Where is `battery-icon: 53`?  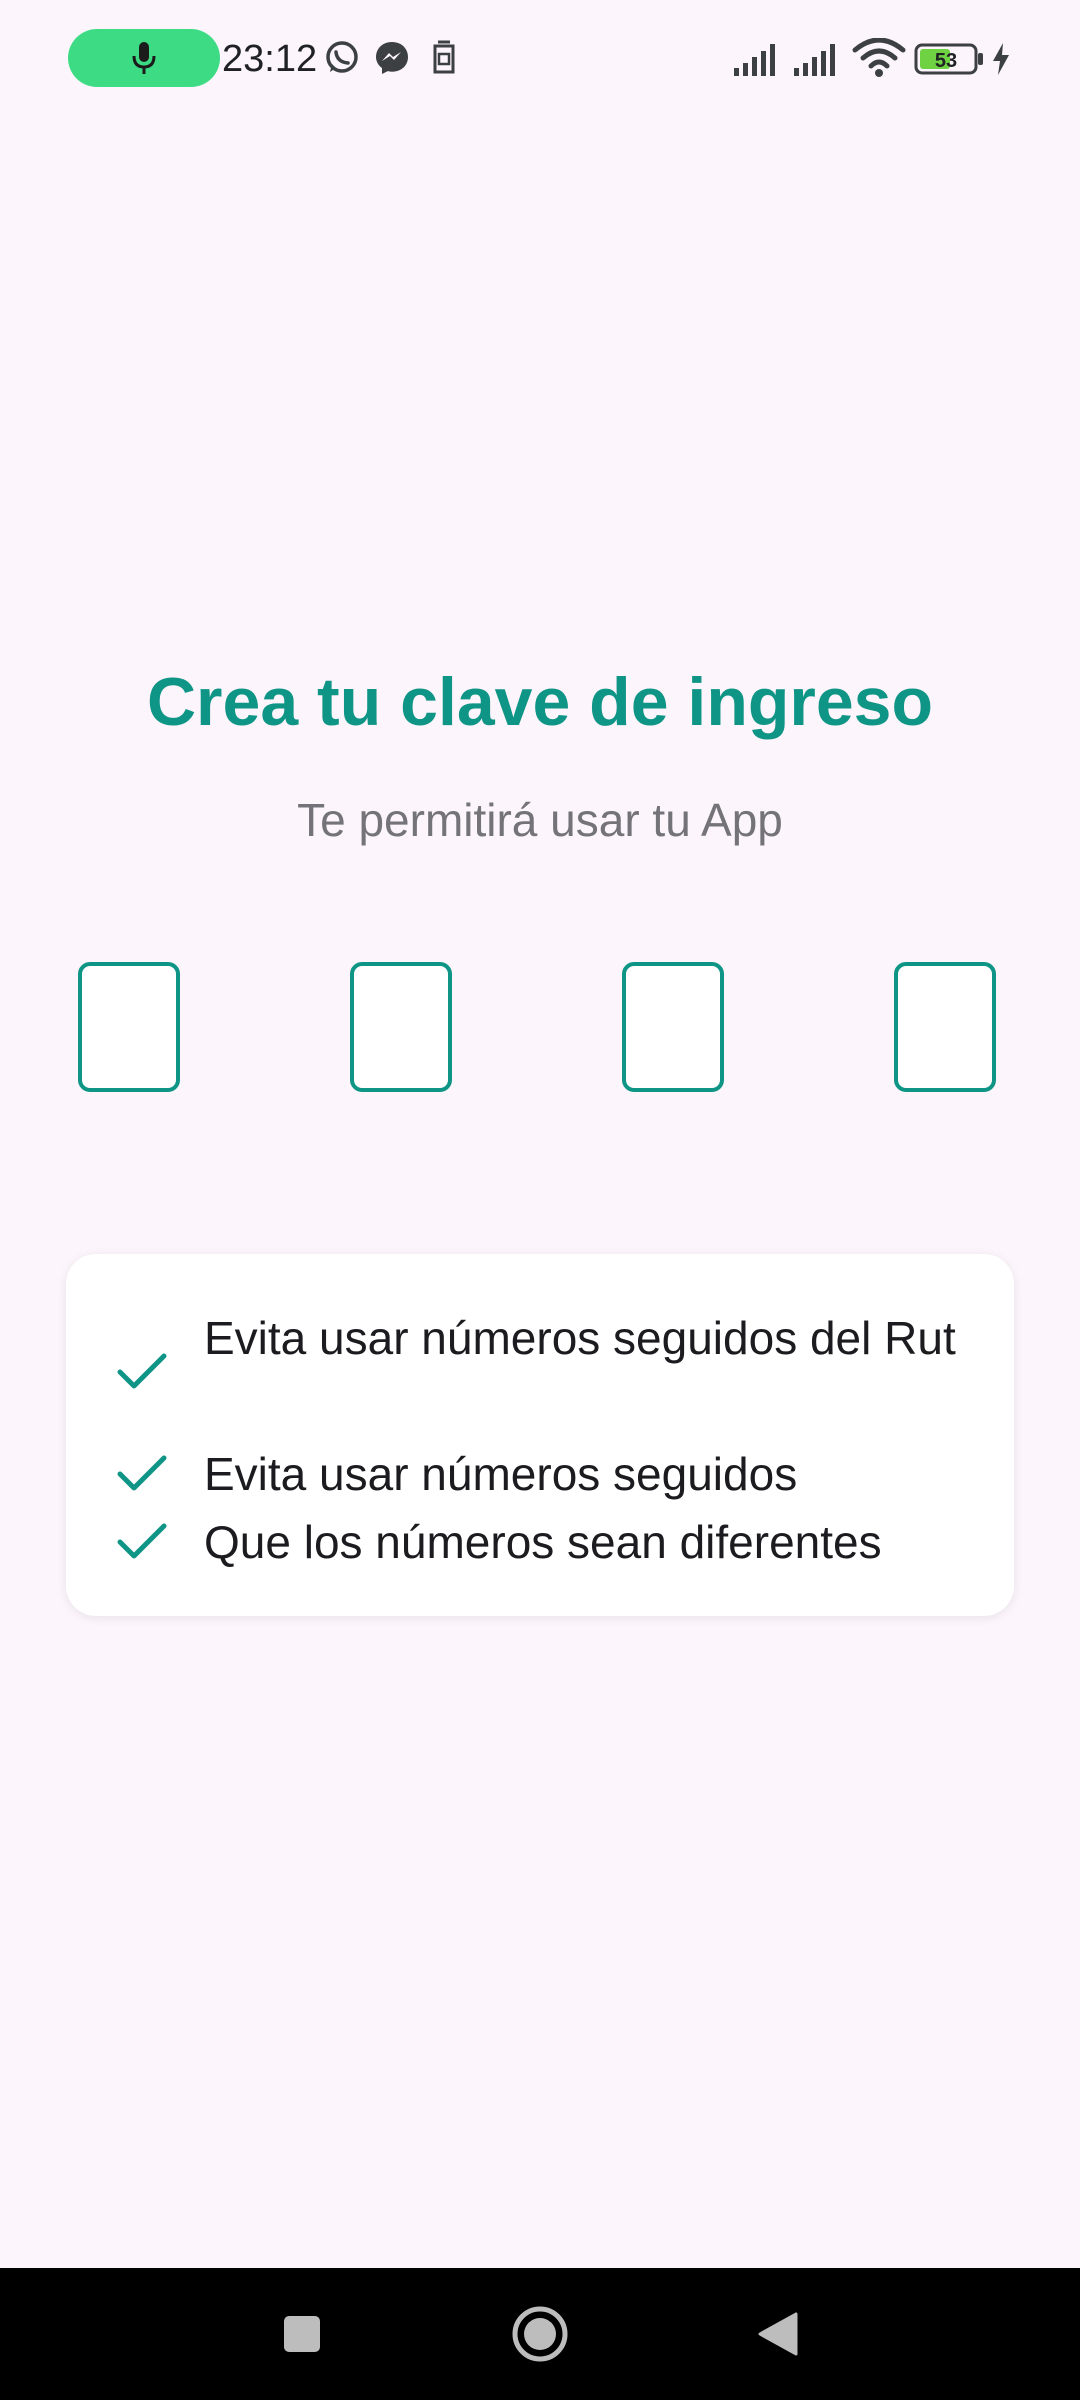
battery-icon: 53 is located at coordinates (948, 59).